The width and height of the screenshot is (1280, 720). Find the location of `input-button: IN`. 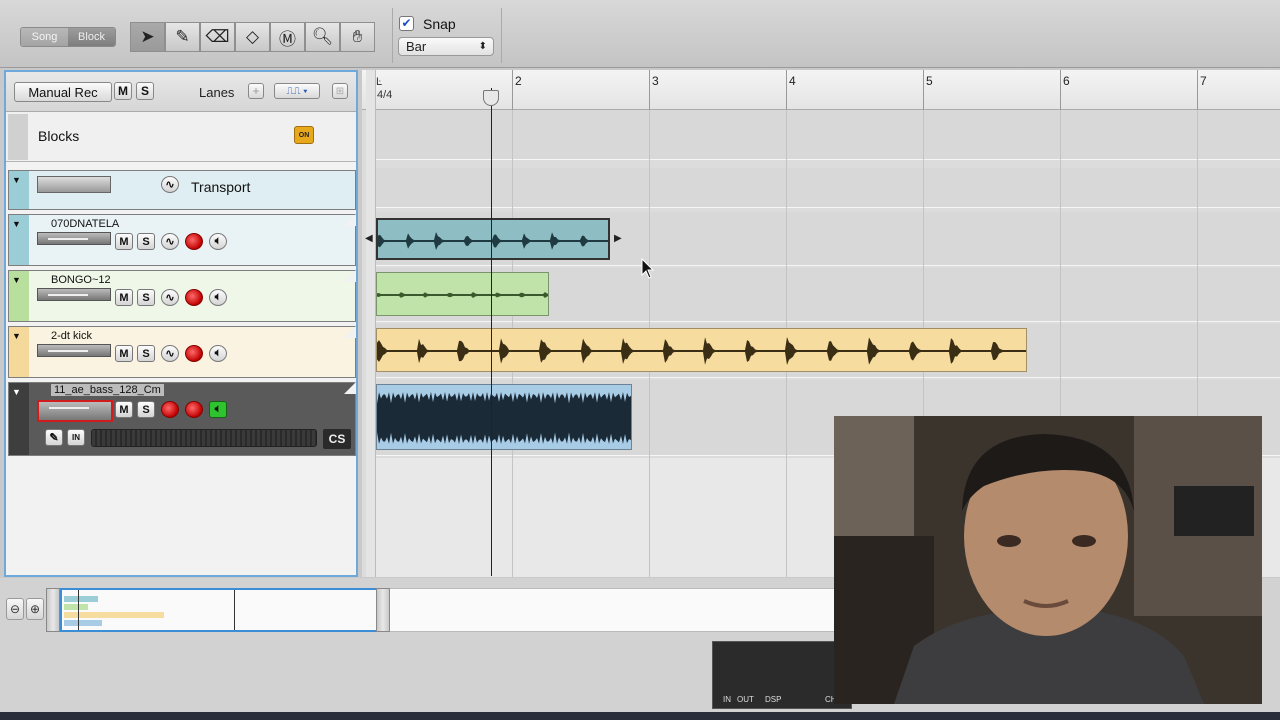

input-button: IN is located at coordinates (76, 437).